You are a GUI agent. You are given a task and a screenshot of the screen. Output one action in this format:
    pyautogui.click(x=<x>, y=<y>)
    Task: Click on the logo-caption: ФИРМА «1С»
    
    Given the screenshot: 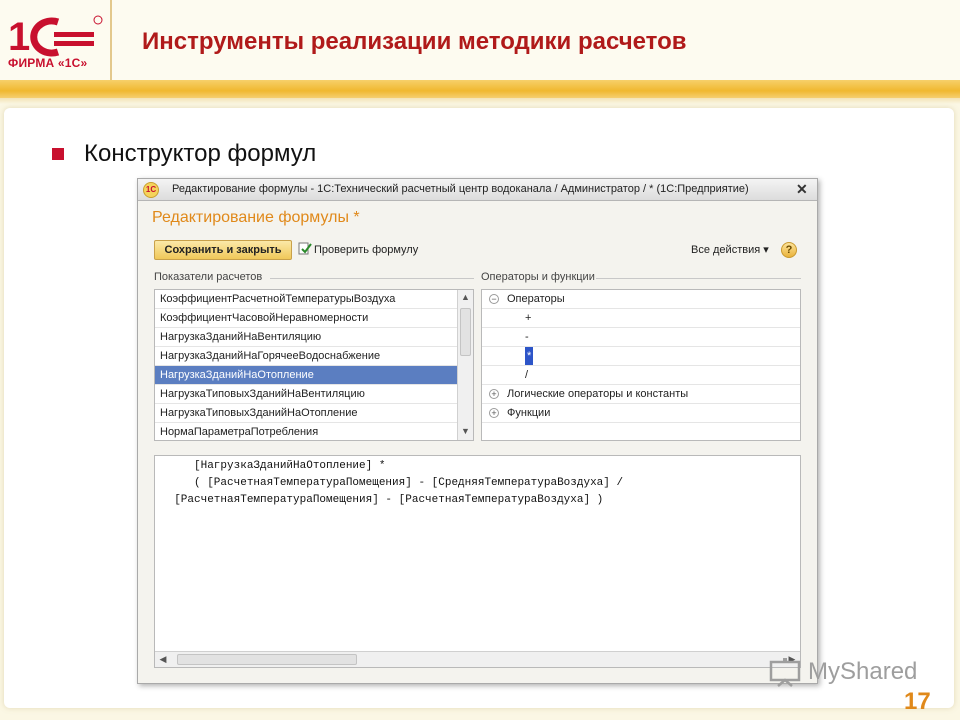 What is the action you would take?
    pyautogui.click(x=48, y=63)
    